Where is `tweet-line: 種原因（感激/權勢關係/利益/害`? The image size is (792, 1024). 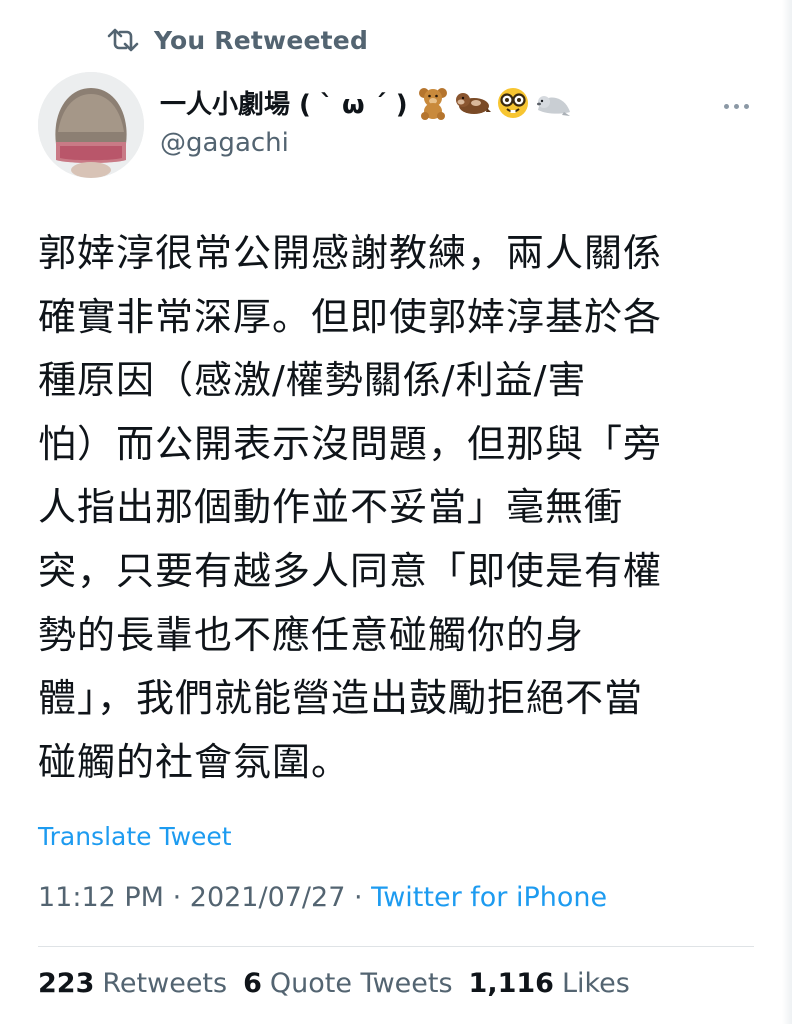
tweet-line: 種原因（感激/權勢關係/利益/害 is located at coordinates (312, 380).